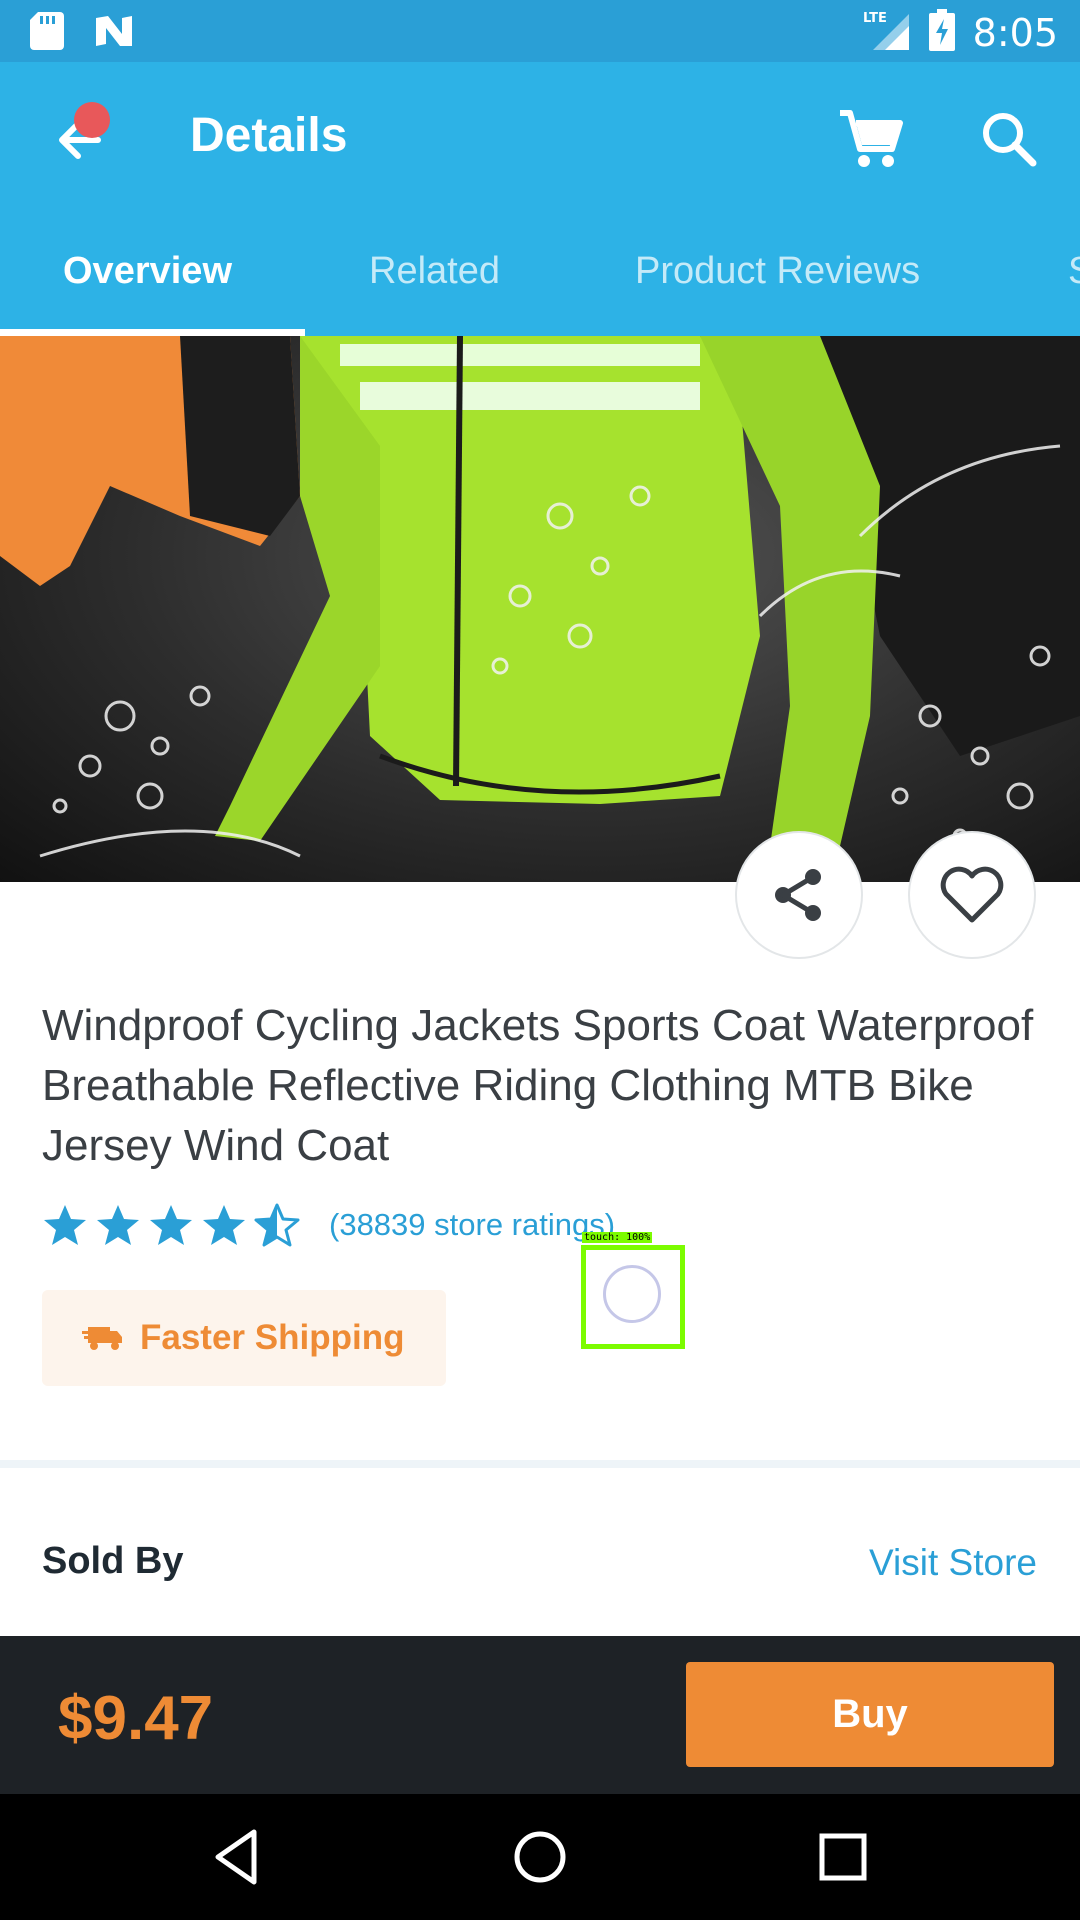 This screenshot has height=1920, width=1080. What do you see at coordinates (941, 32) in the screenshot?
I see `battery-icon` at bounding box center [941, 32].